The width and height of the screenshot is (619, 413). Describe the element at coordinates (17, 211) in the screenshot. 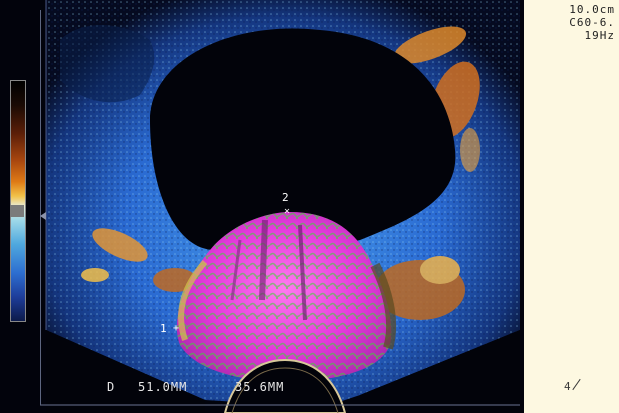

I see `color-map-indicator` at that location.